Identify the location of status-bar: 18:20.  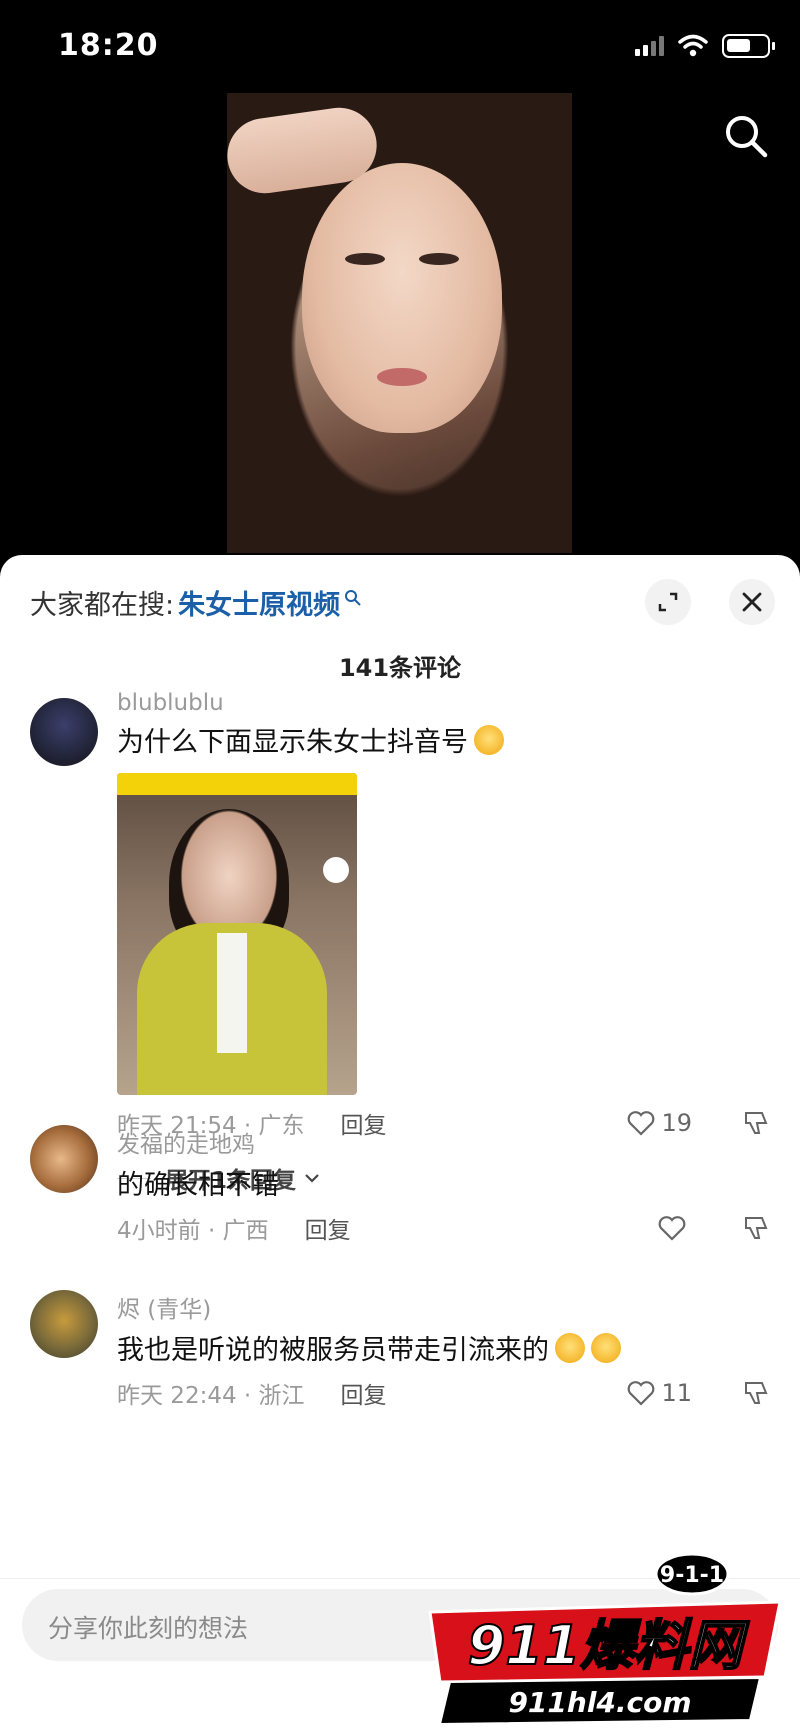
(400, 48).